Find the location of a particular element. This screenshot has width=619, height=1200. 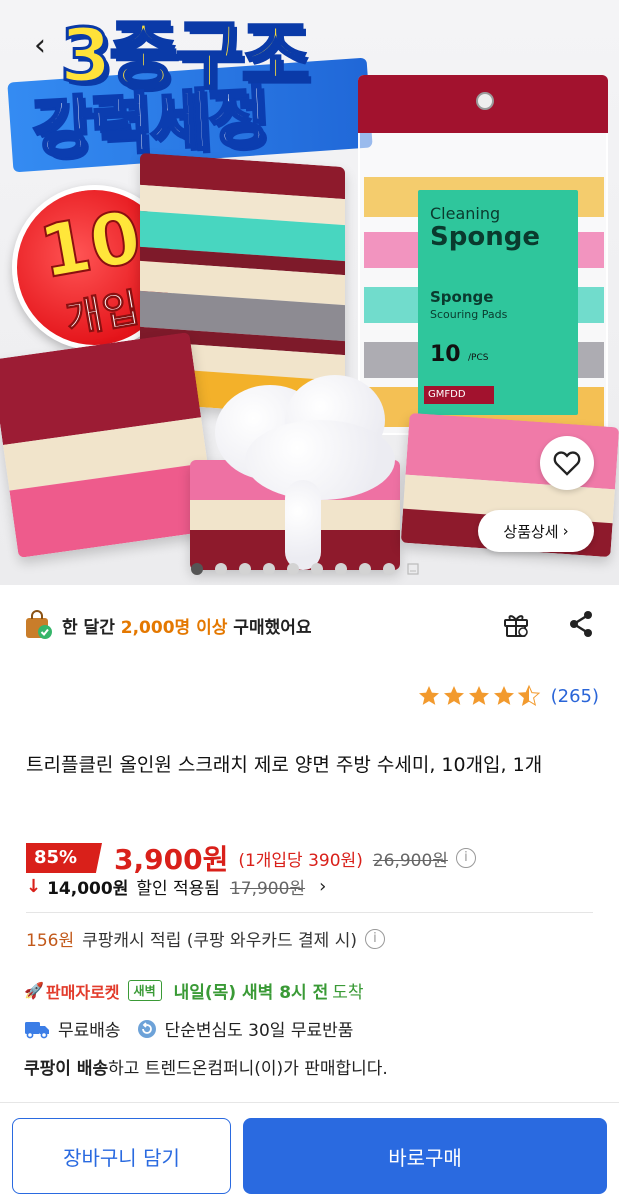

coupon-row: ↓ 14,000원 할인 적용됨 17,900원 › is located at coordinates (176, 886).